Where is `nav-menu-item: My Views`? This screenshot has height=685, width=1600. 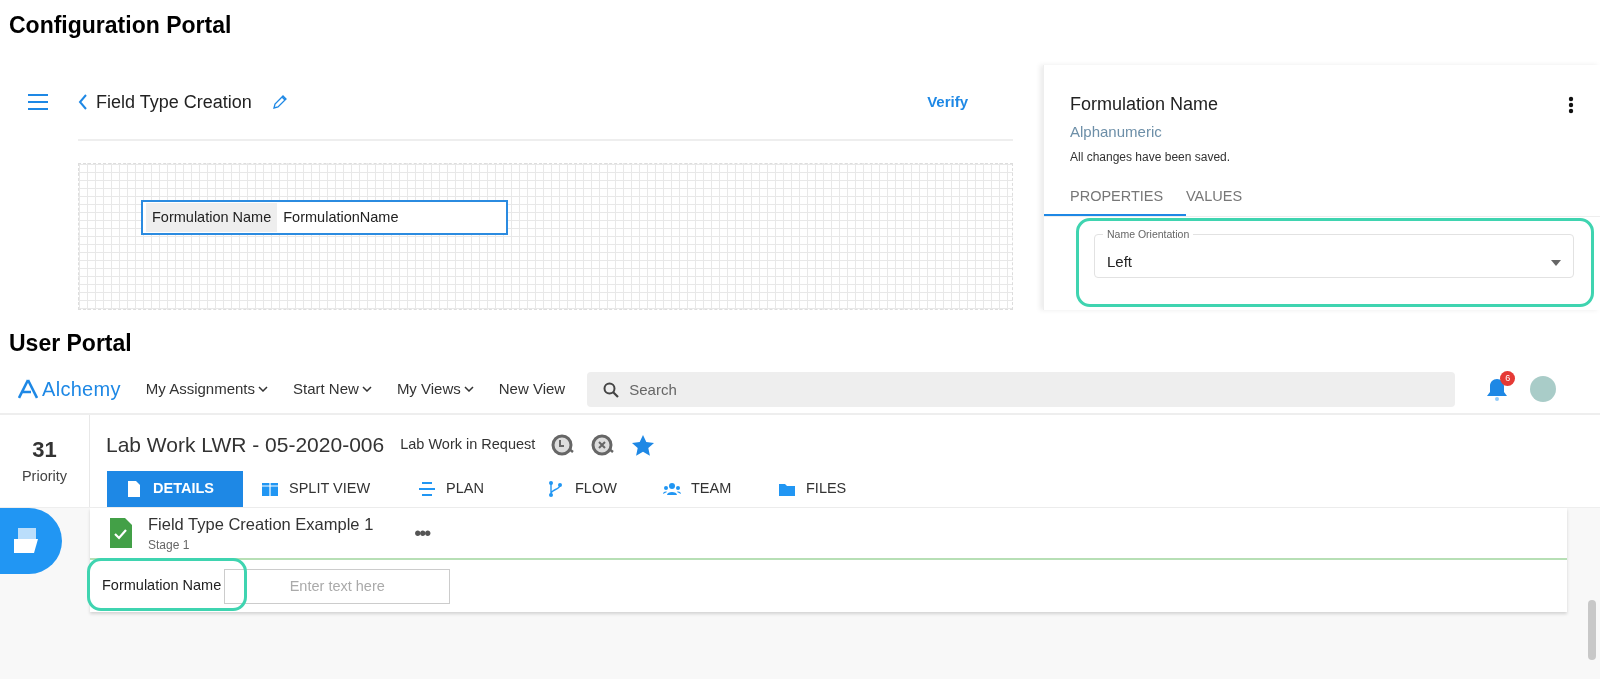 nav-menu-item: My Views is located at coordinates (435, 389).